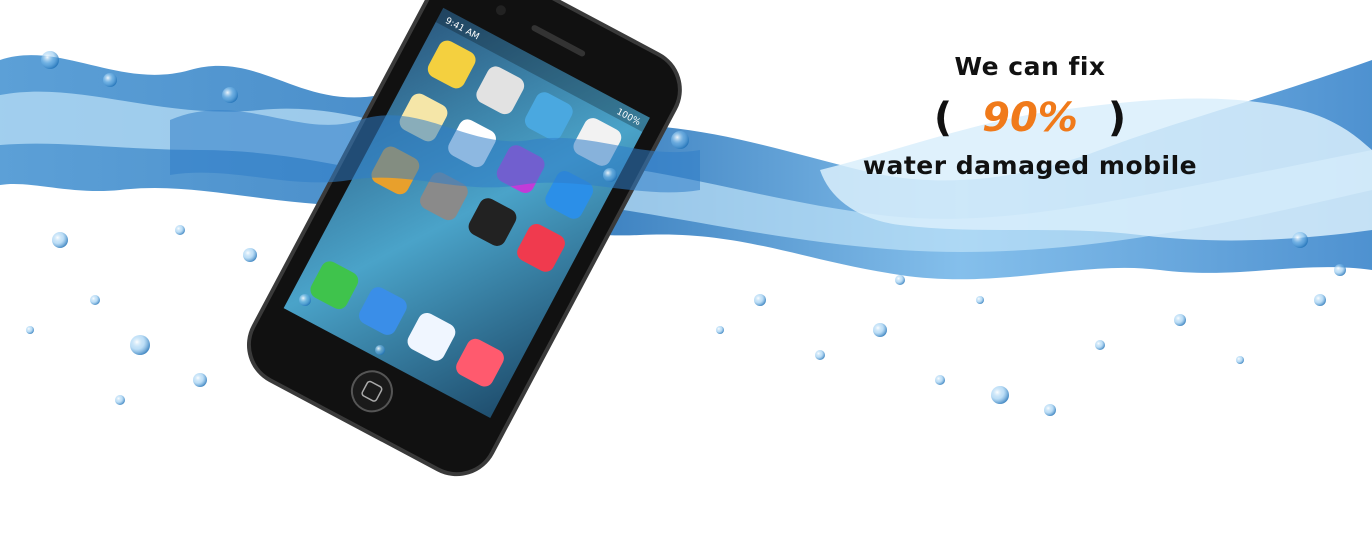  I want to click on headline-line-3: water damaged mobile, so click(1030, 165).